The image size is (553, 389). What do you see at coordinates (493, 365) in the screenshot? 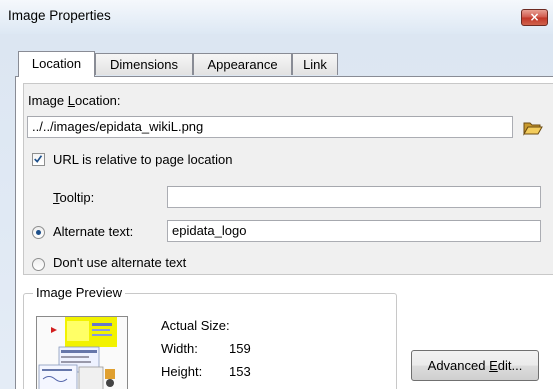
I see `advanced-edit-accel: E` at bounding box center [493, 365].